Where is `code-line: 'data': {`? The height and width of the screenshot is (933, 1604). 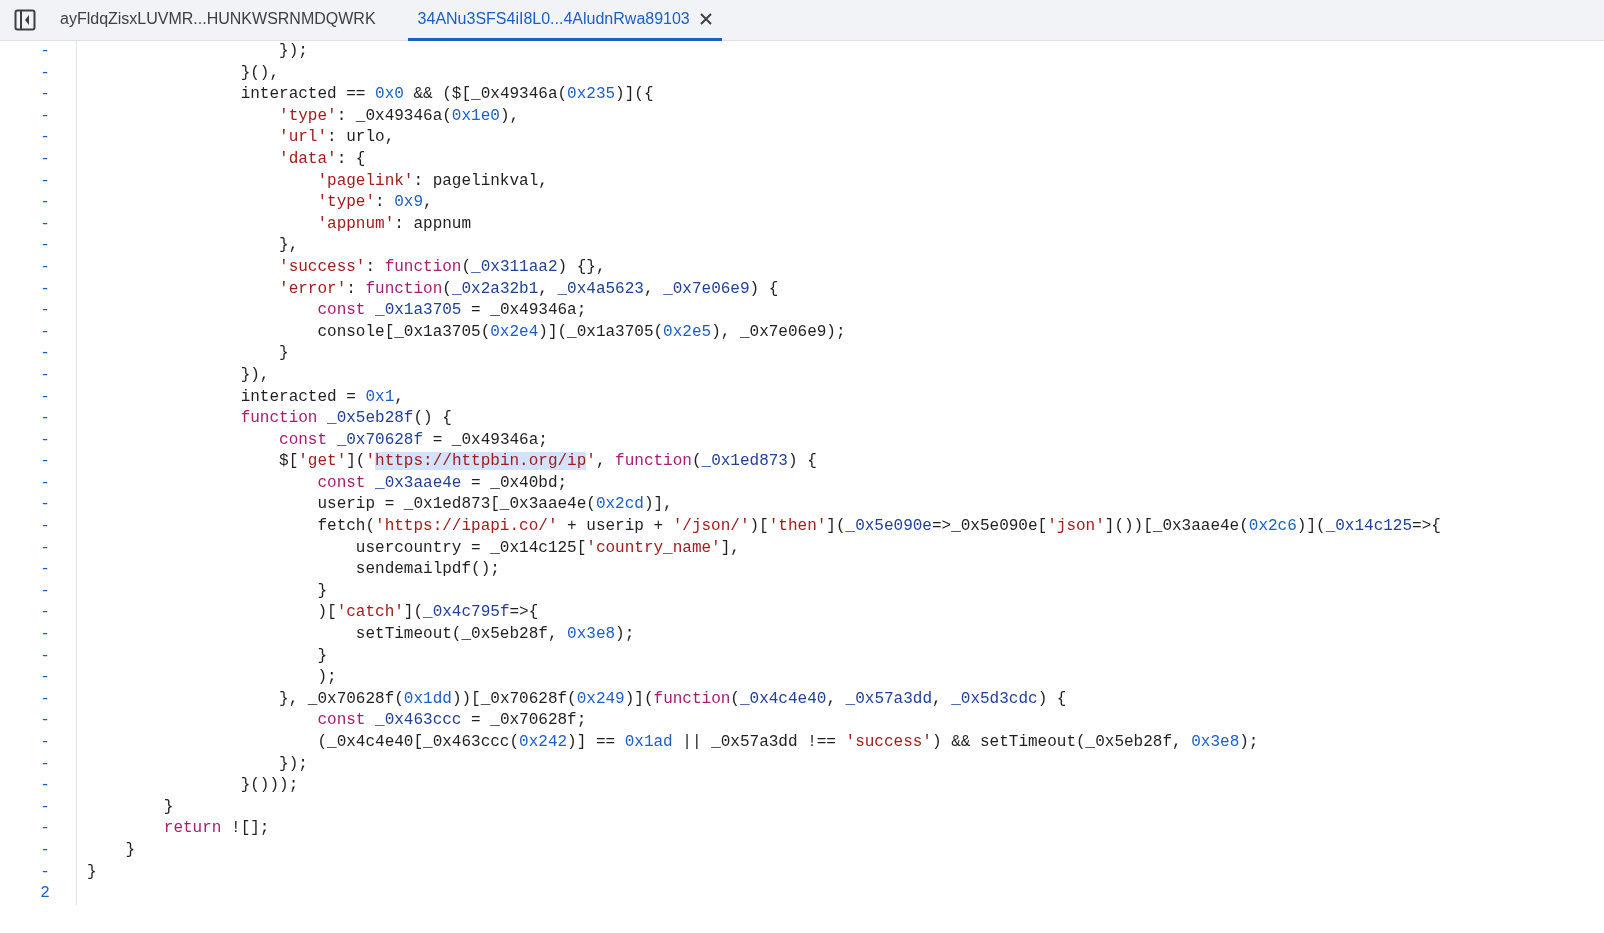
code-line: 'data': { is located at coordinates (322, 158).